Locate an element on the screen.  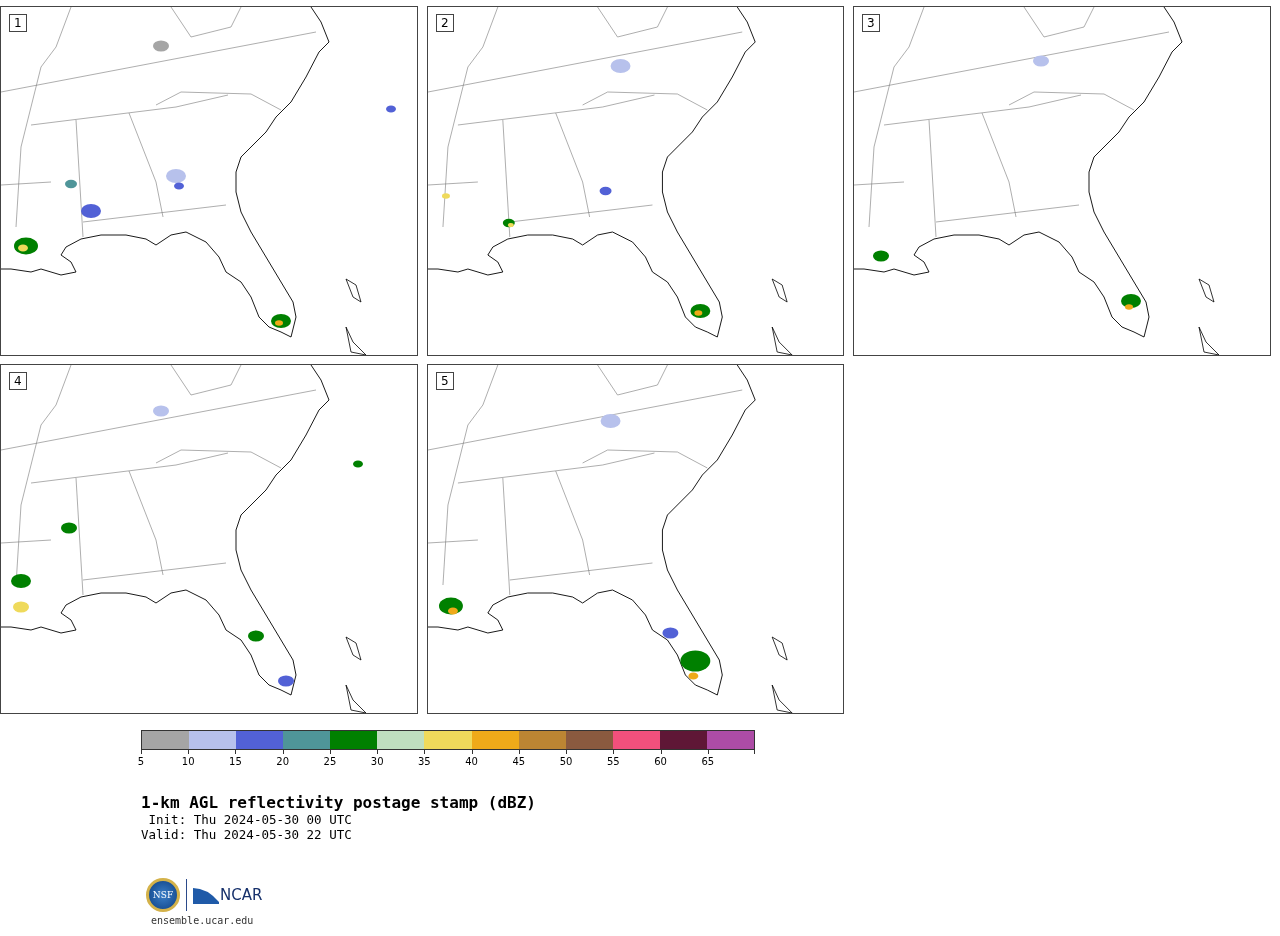
tick-label: 15 is located at coordinates (235, 761).